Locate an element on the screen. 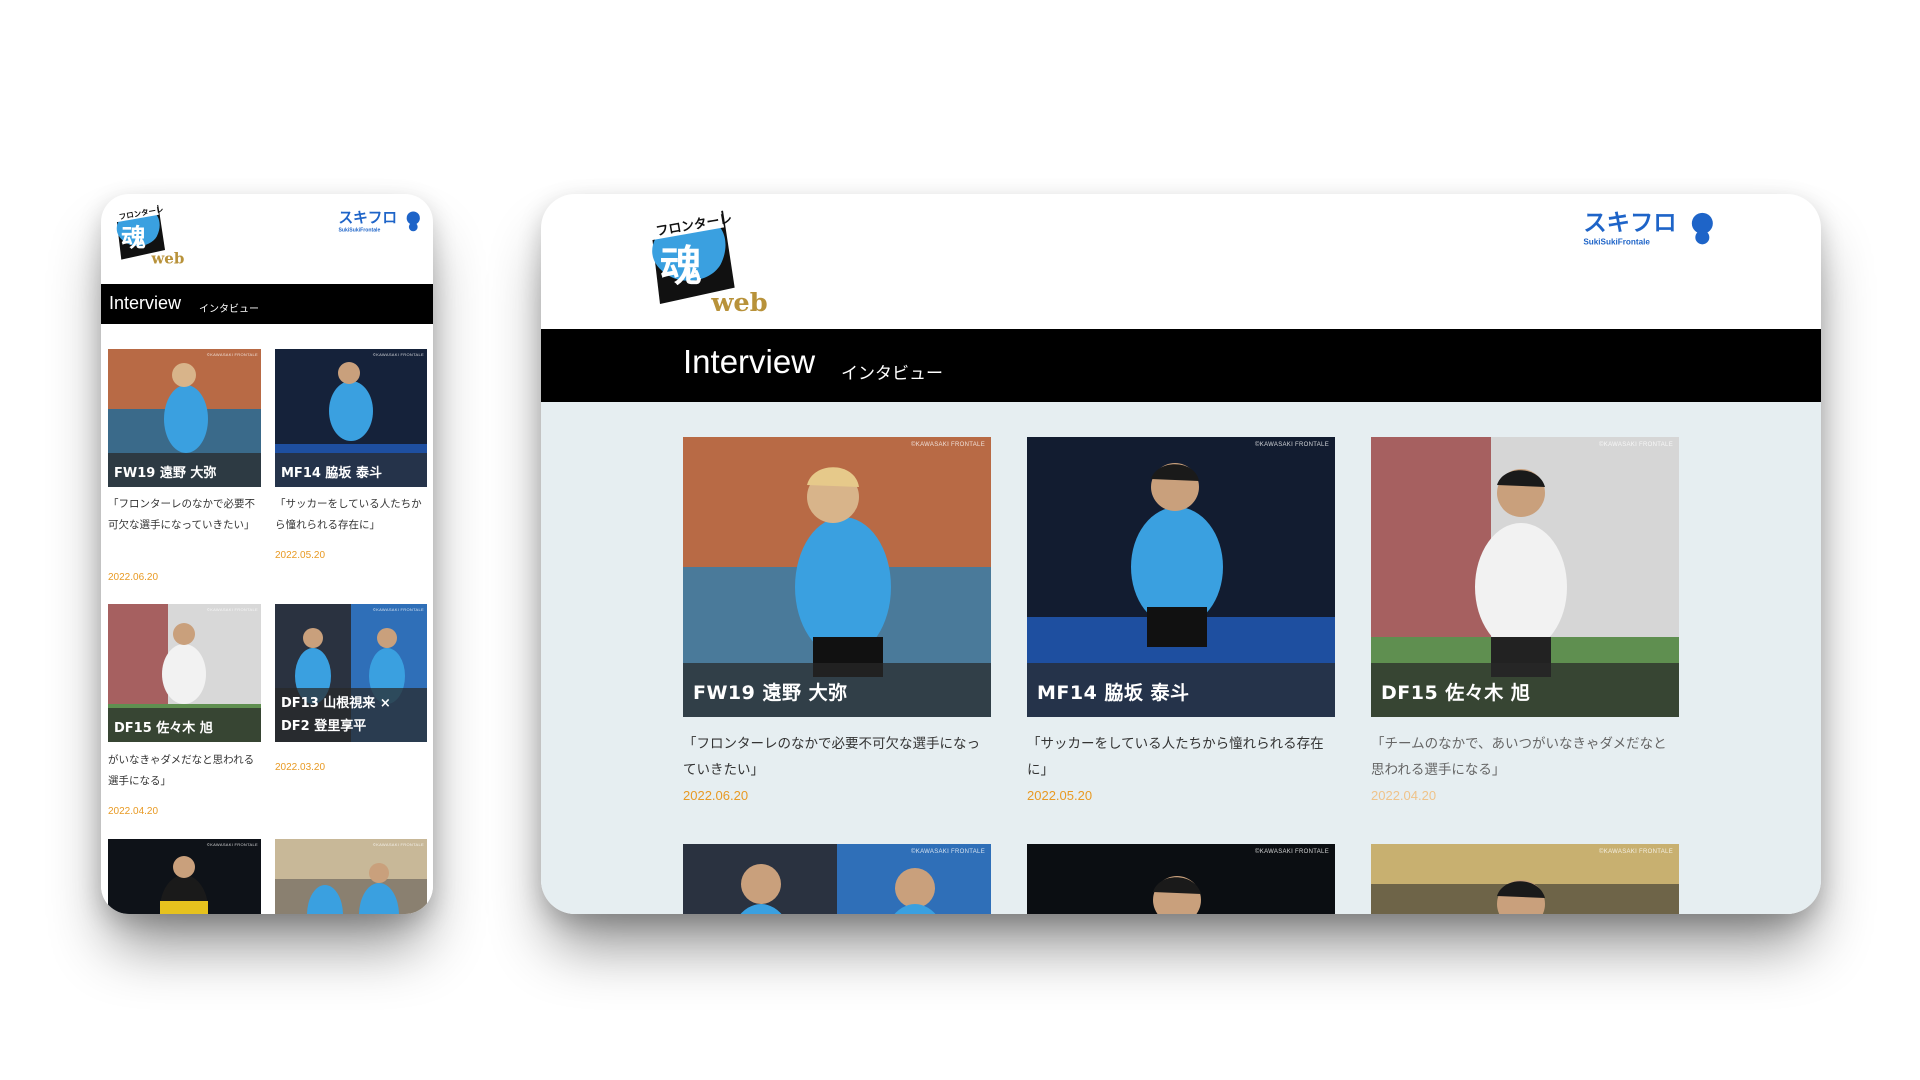  player-name-line1: DF13 山根視来 × is located at coordinates (336, 703).